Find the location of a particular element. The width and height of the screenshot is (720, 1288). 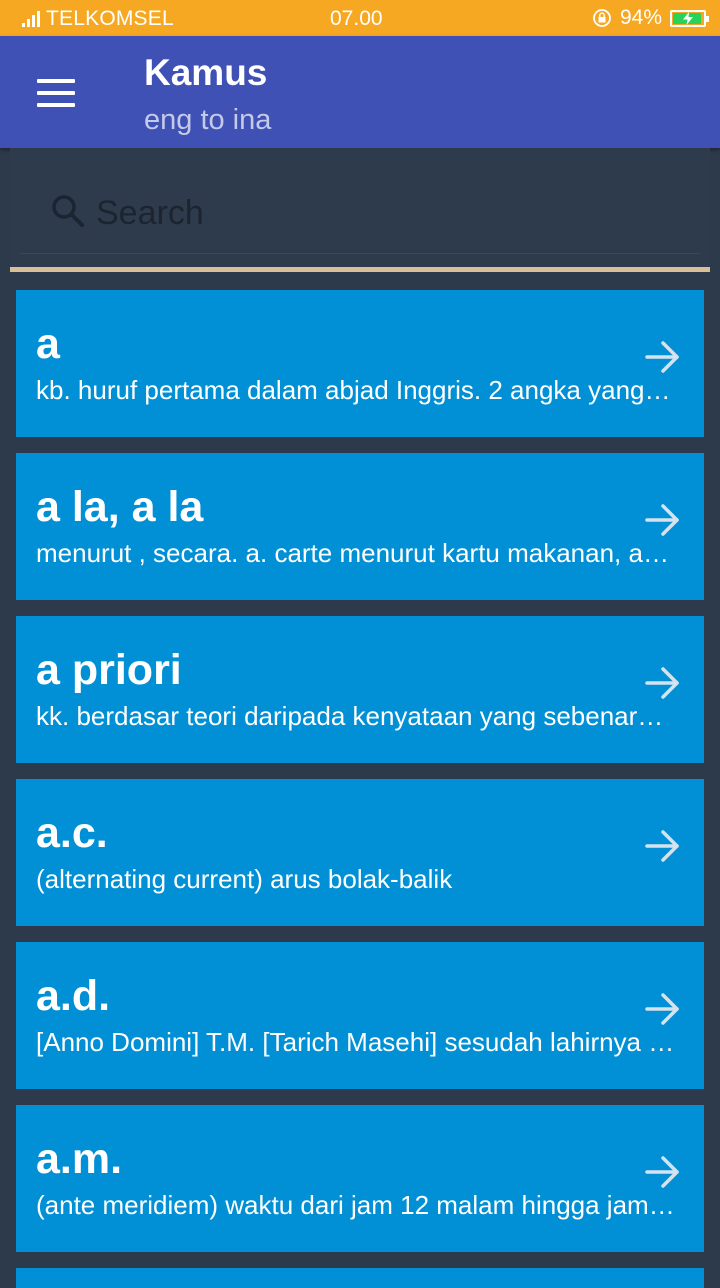

status-left: TELKOMSEL is located at coordinates (98, 19).